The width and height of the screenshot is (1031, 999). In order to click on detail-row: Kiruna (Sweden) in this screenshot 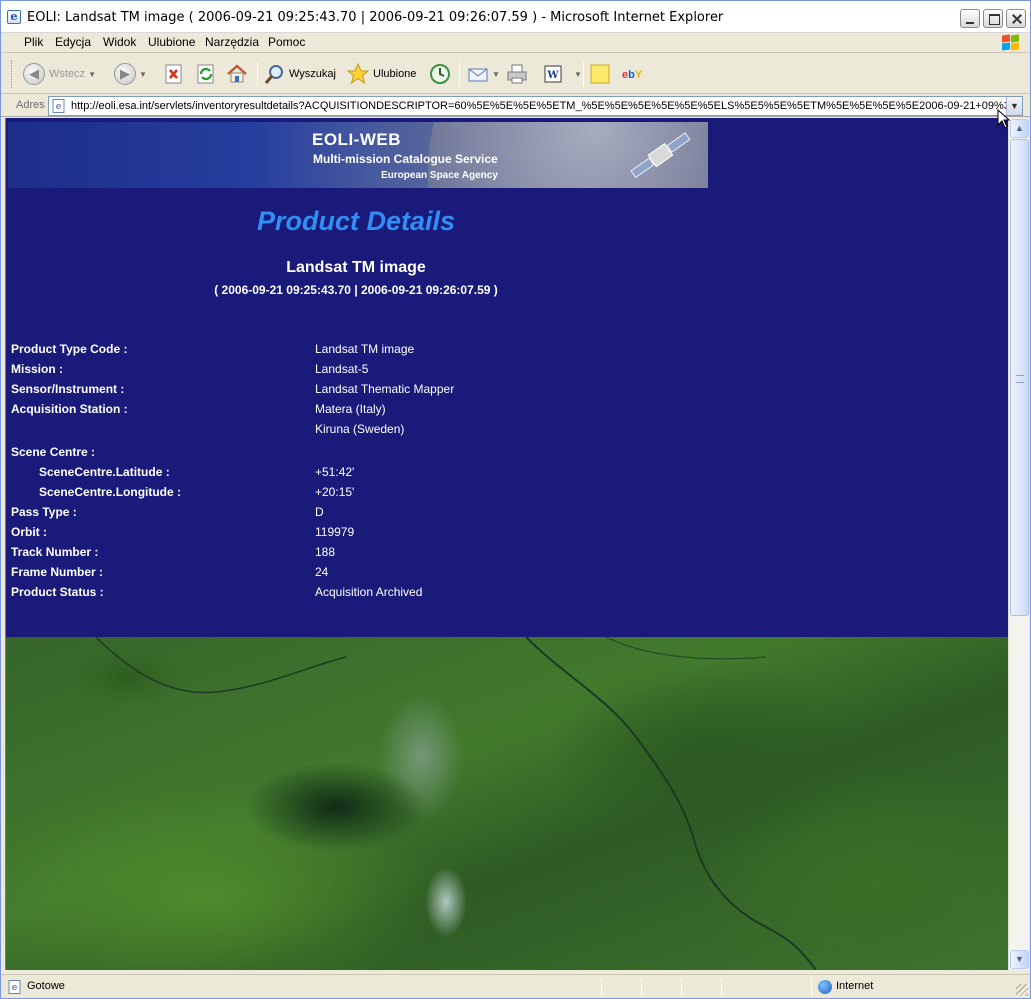, I will do `click(361, 432)`.